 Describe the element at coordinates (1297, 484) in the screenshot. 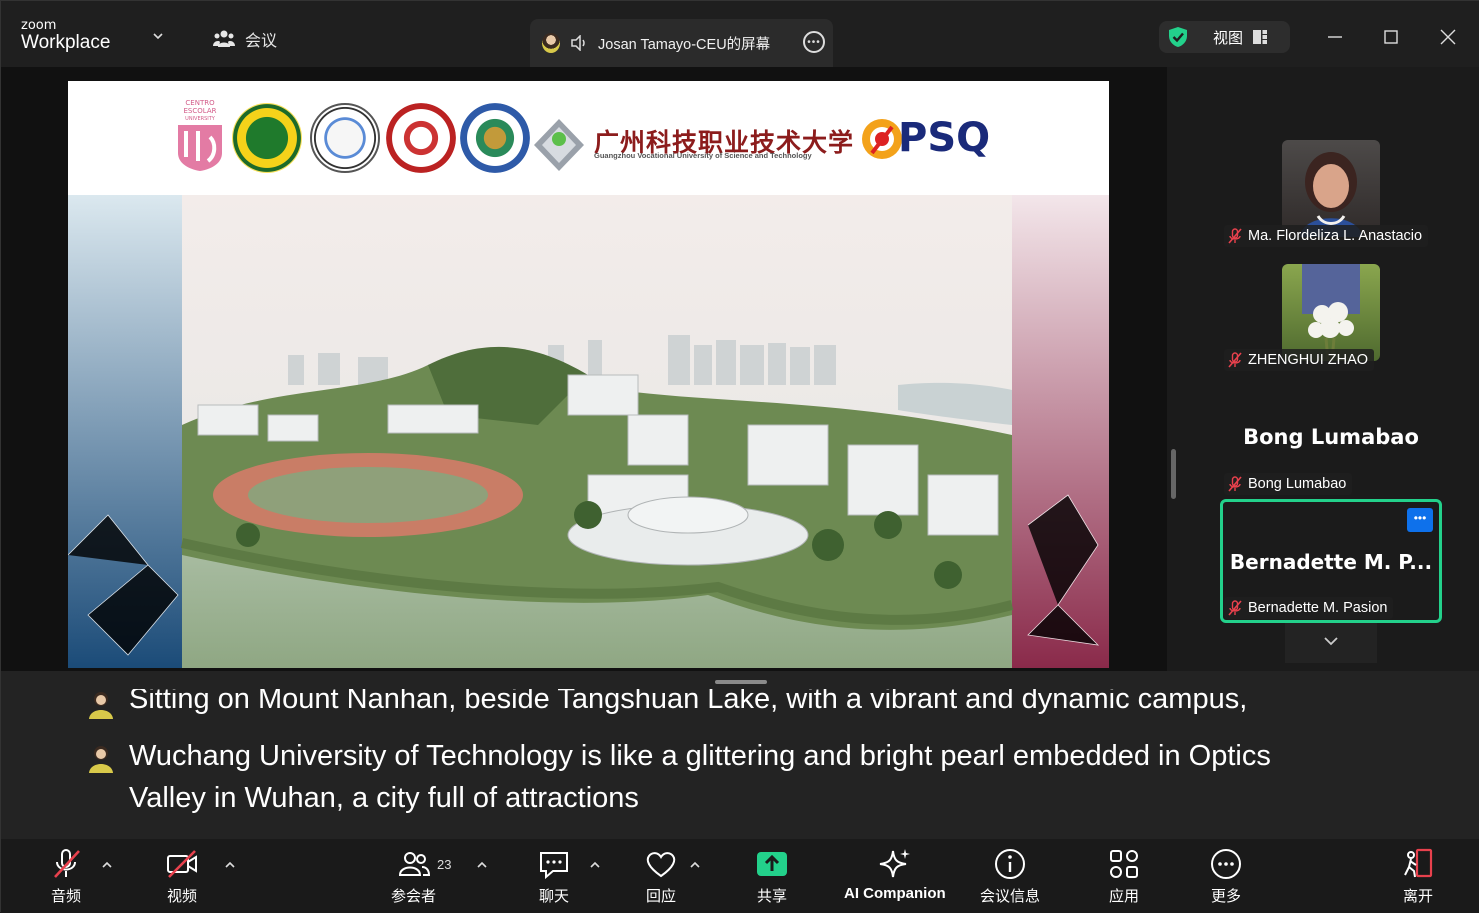

I see `participant-name: Bong Lumabao` at that location.